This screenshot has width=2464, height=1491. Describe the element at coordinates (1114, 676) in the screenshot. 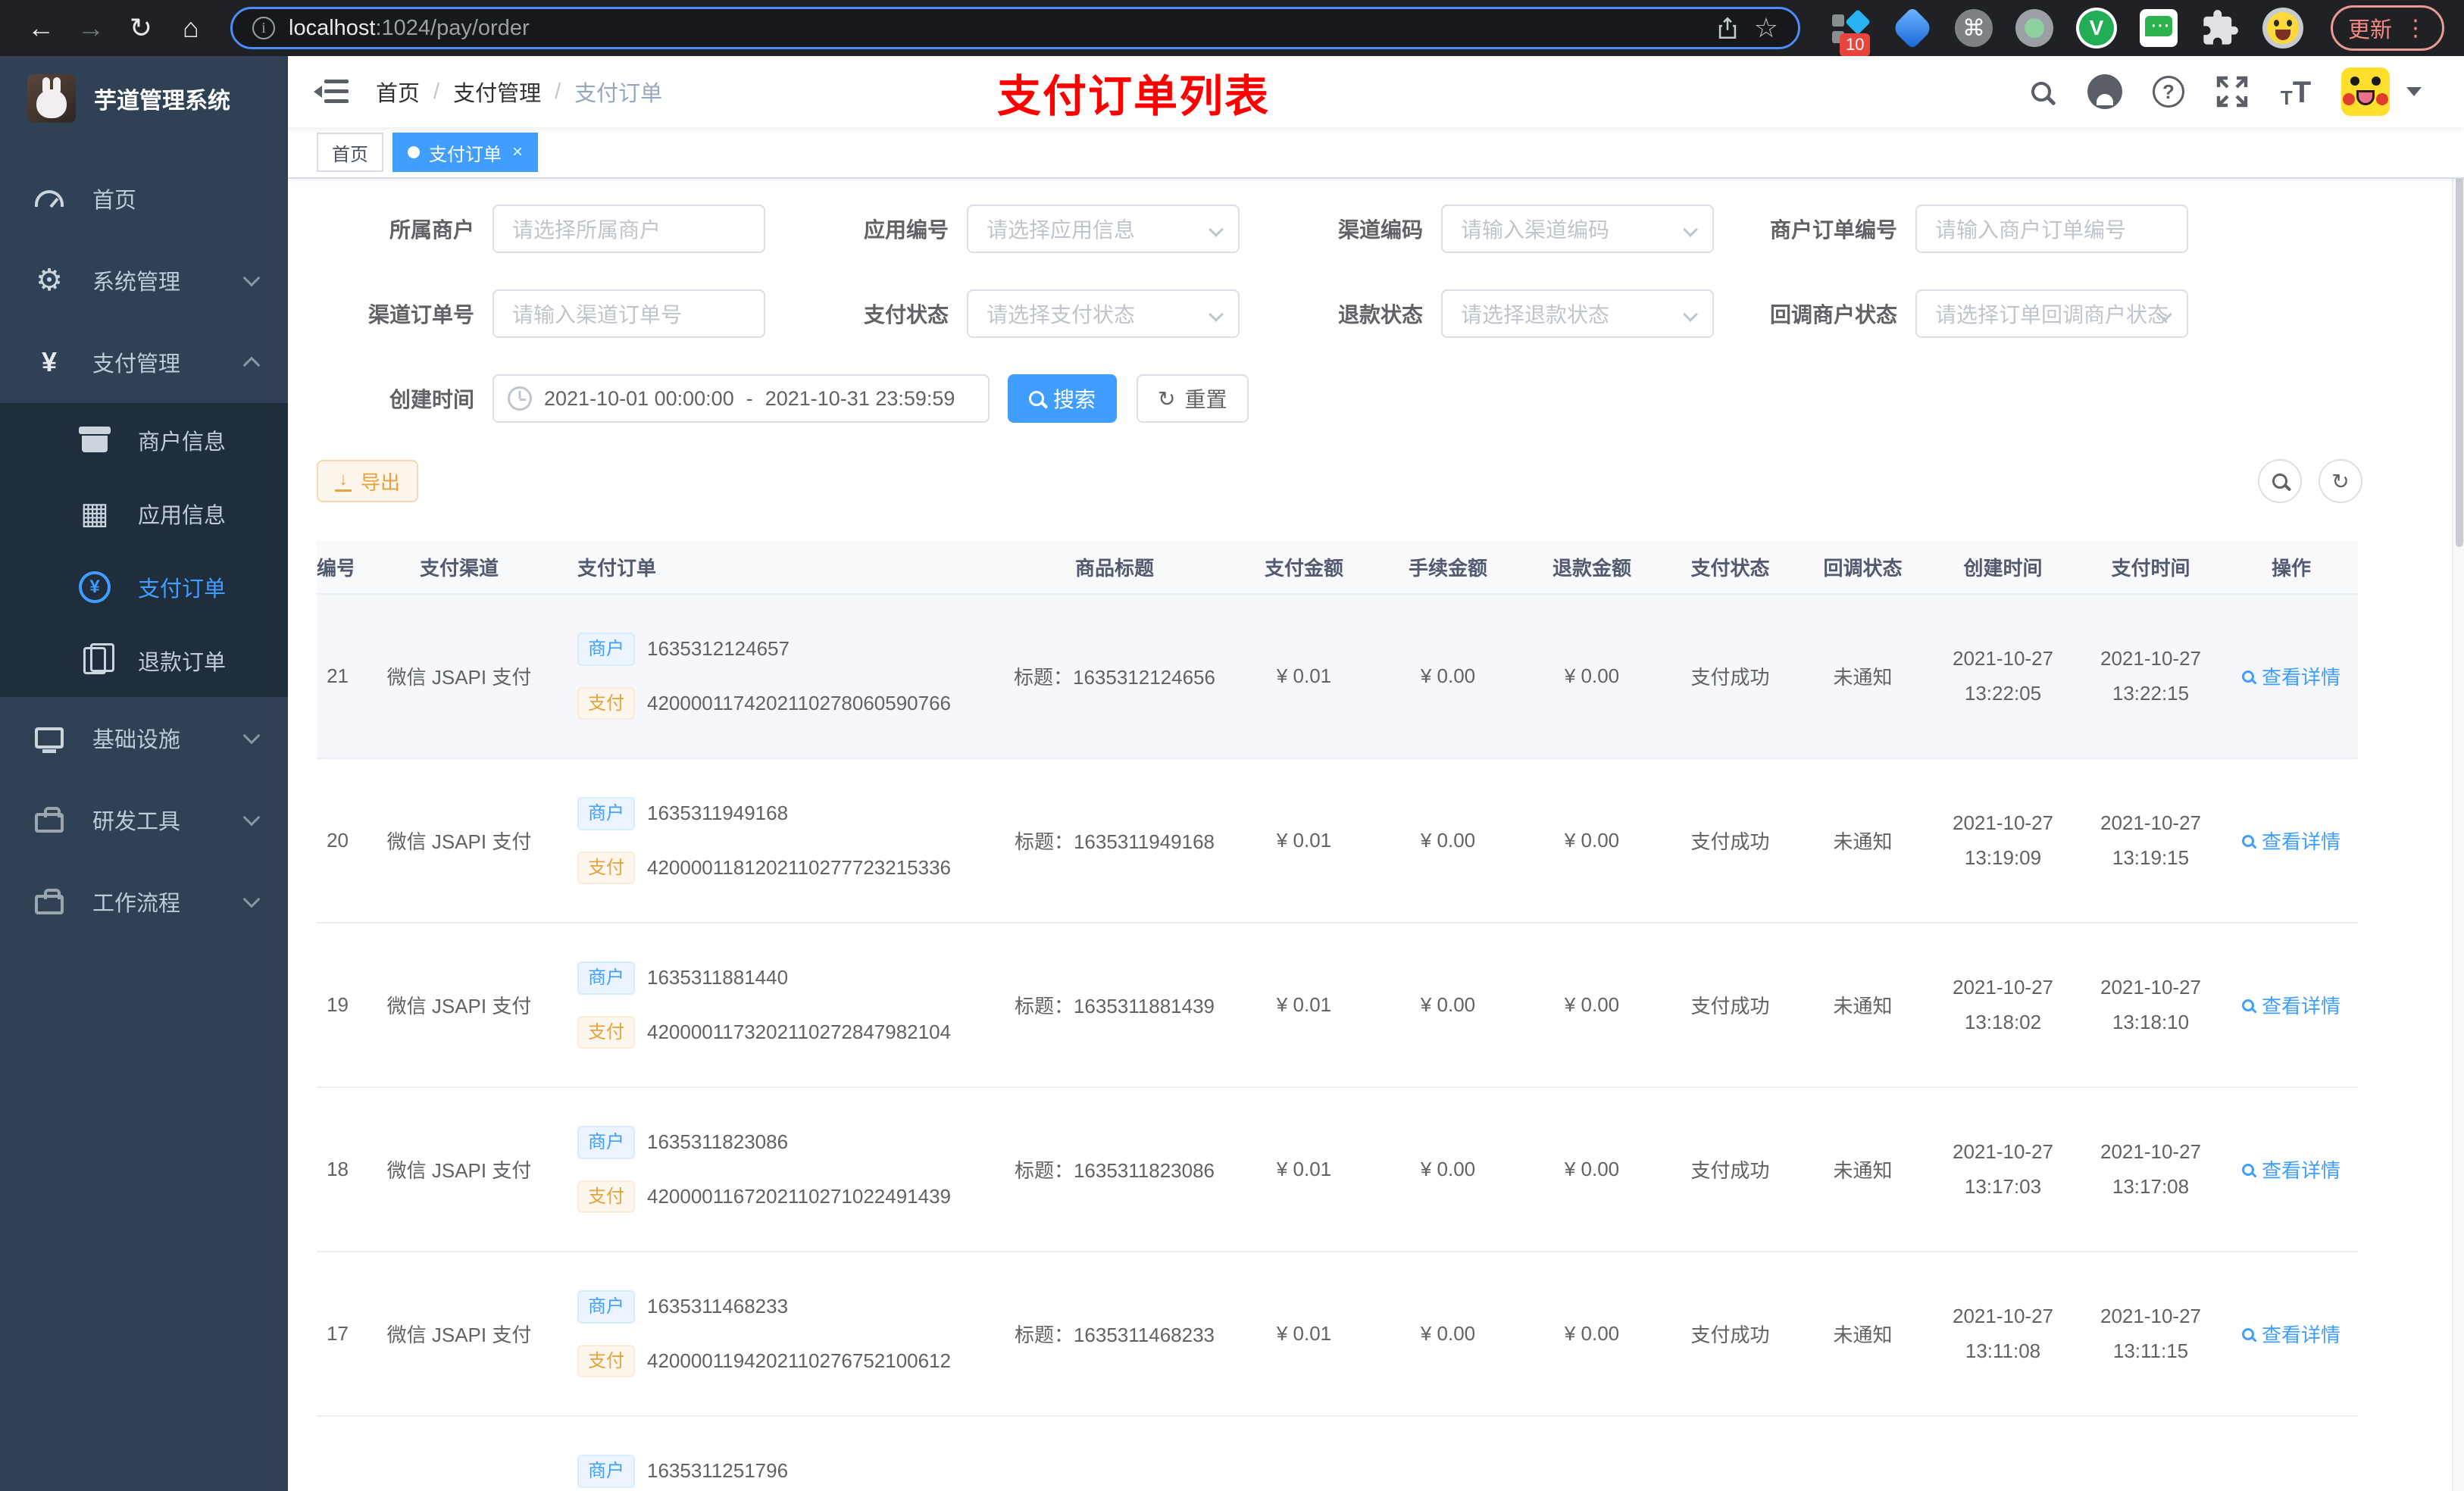

I see `product-title: 标题：1635312124656` at that location.